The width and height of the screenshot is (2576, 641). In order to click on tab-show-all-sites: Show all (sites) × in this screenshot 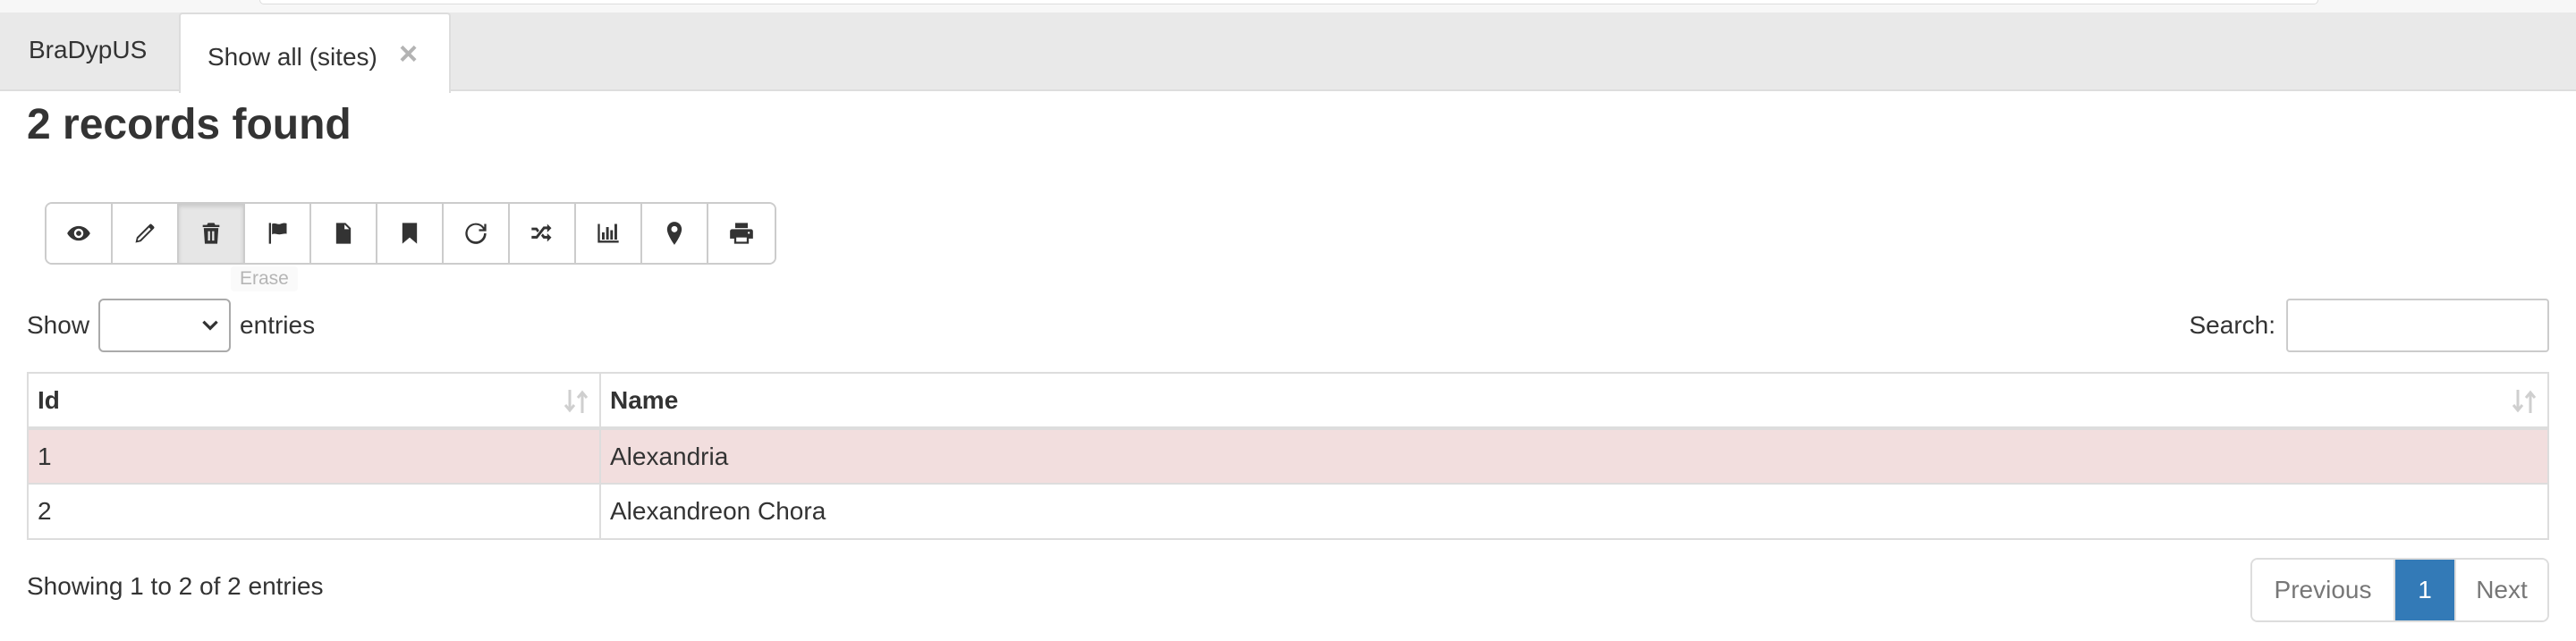, I will do `click(315, 53)`.